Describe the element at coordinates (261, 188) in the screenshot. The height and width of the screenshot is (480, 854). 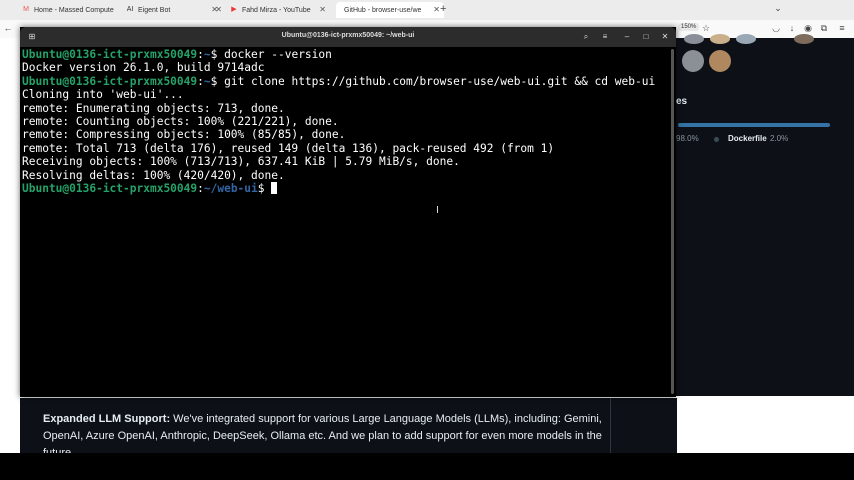
I see `prompt-symbol: $` at that location.